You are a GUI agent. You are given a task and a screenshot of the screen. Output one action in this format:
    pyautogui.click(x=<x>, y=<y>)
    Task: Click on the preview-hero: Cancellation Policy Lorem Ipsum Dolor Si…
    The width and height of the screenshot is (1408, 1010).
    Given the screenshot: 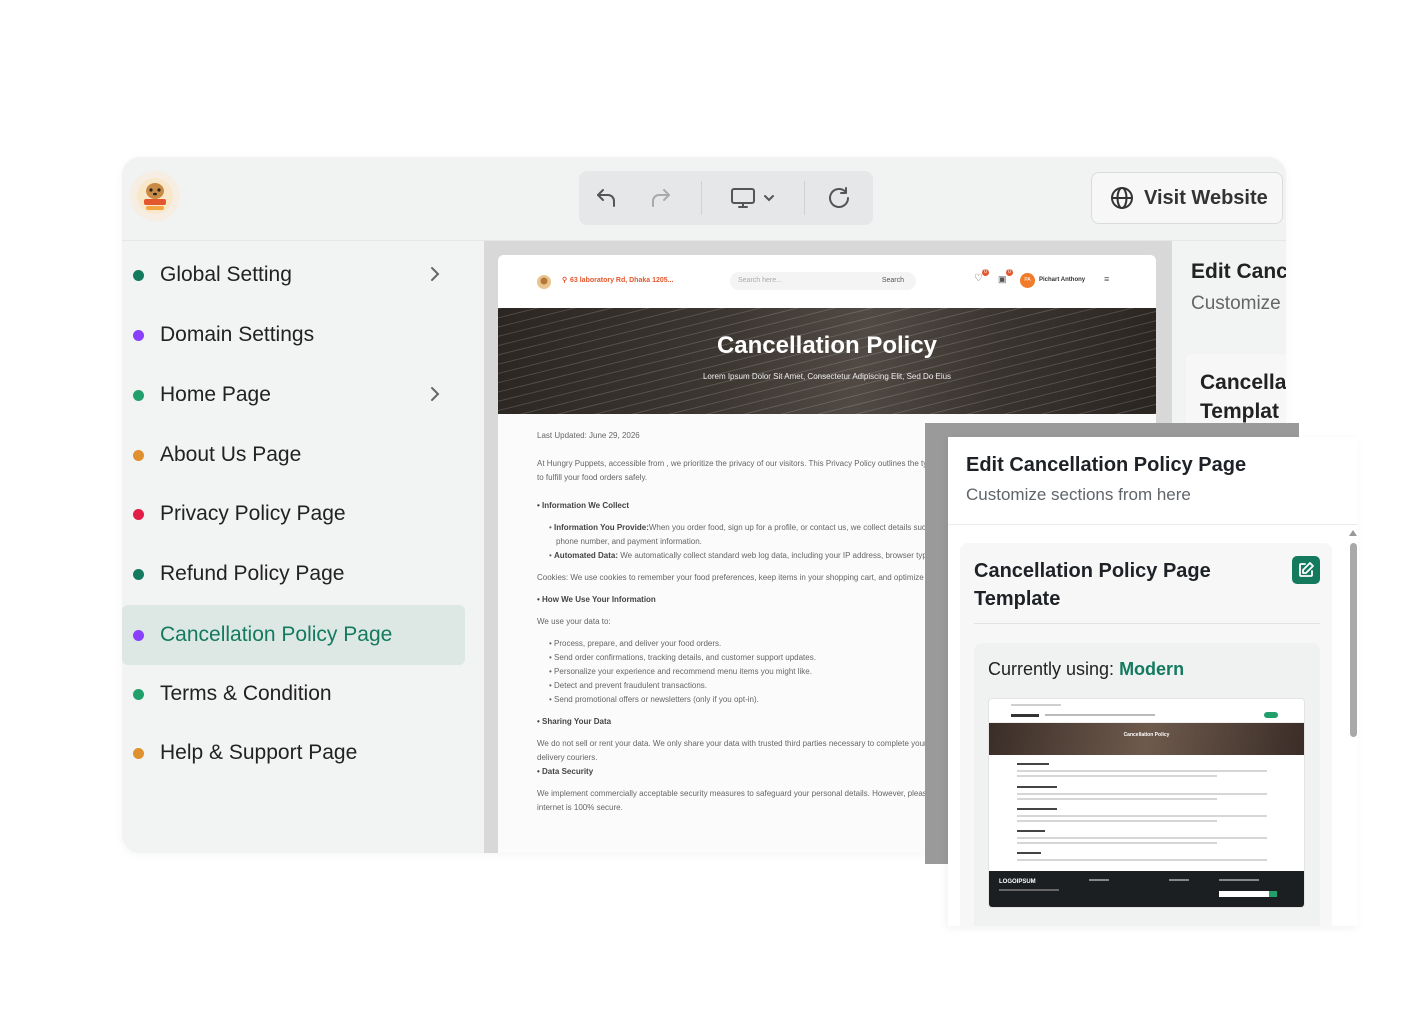 What is the action you would take?
    pyautogui.click(x=827, y=361)
    